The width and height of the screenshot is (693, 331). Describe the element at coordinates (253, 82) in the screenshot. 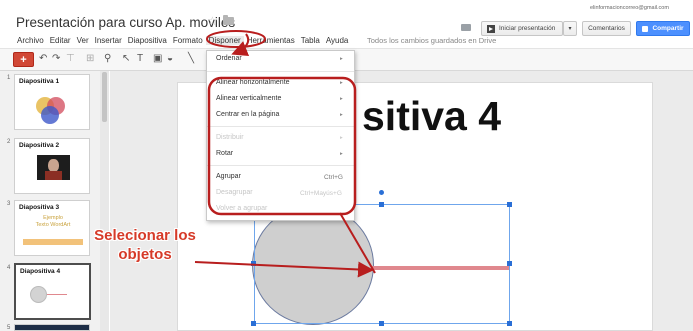

I see `menu-item-alinear-horizontalmente: Alinear horizontalmente` at that location.